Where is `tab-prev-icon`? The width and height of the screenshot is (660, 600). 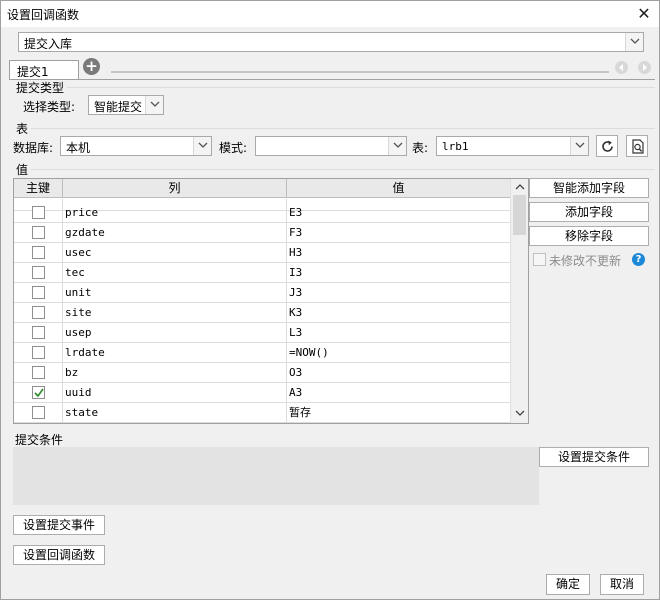
tab-prev-icon is located at coordinates (621, 67).